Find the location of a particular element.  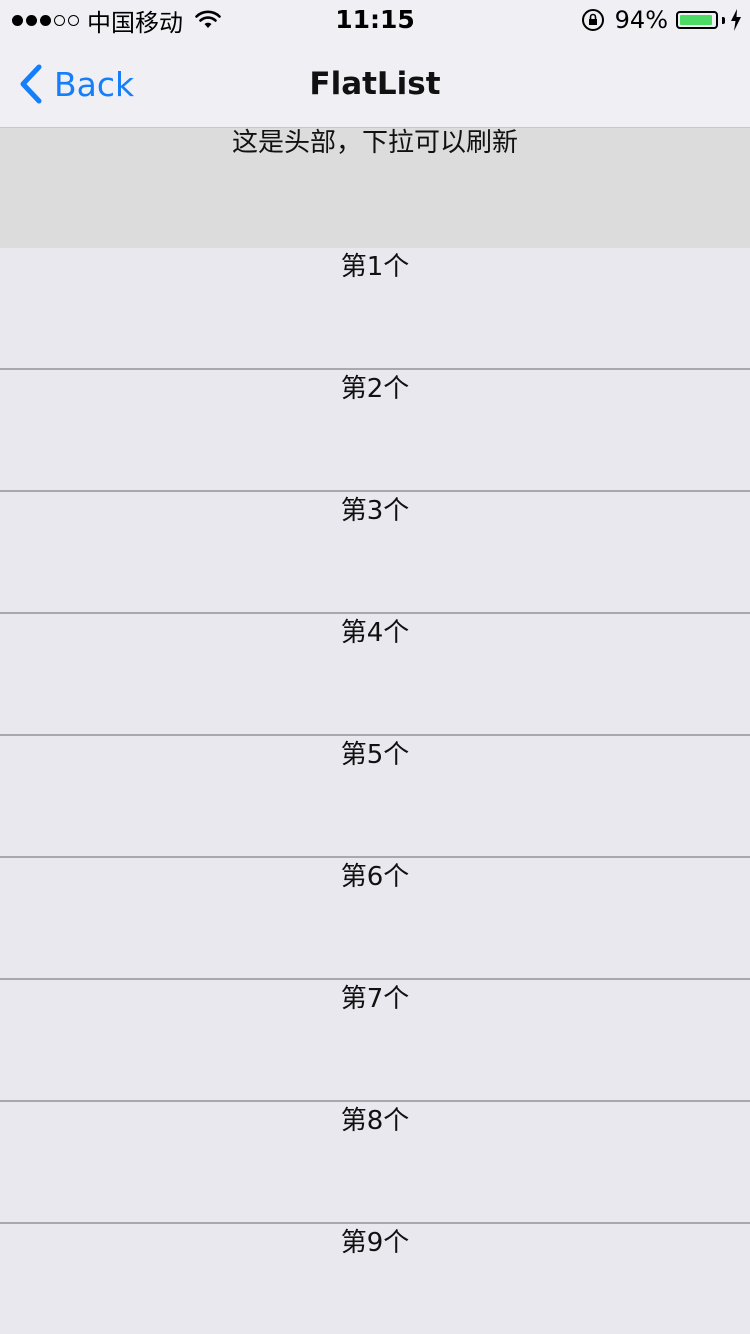

list-item: 第5个 is located at coordinates (375, 797).